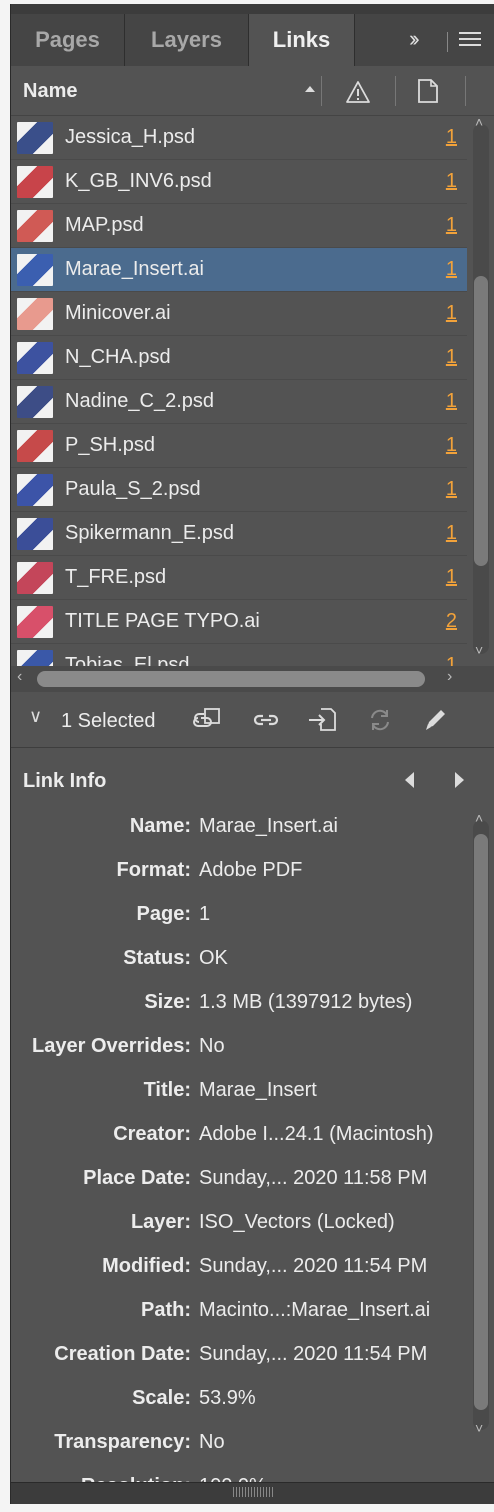 Image resolution: width=494 pixels, height=1512 pixels. Describe the element at coordinates (239, 314) in the screenshot. I see `link-row: Minicover.ai 1` at that location.